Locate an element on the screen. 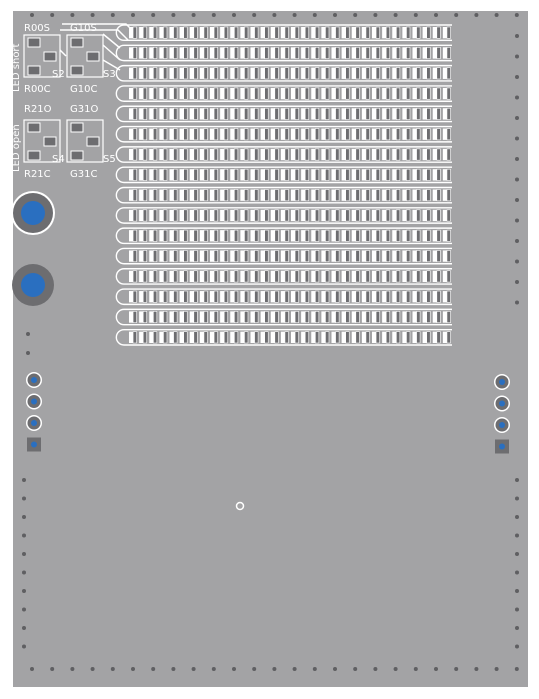 The height and width of the screenshot is (699, 539). label-s4: S4 is located at coordinates (58, 159).